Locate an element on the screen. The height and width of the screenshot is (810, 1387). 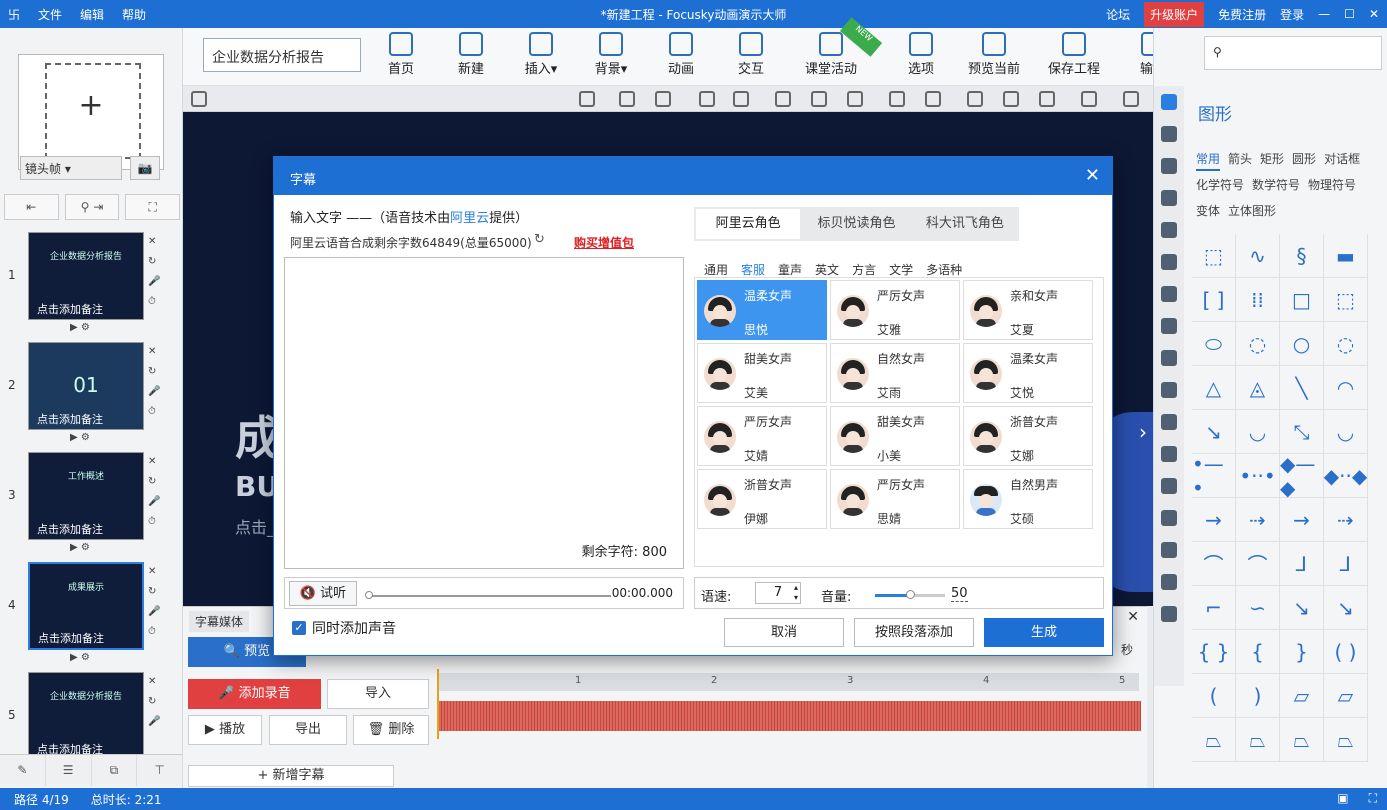
settings-small-icon is located at coordinates (855, 99).